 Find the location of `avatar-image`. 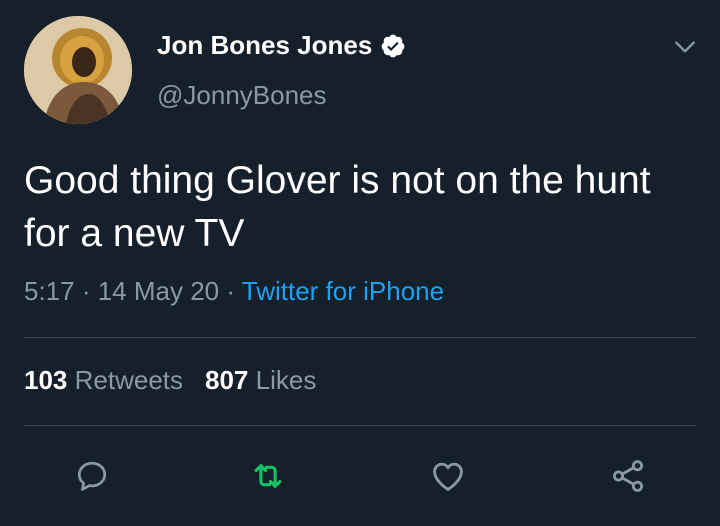

avatar-image is located at coordinates (78, 70).